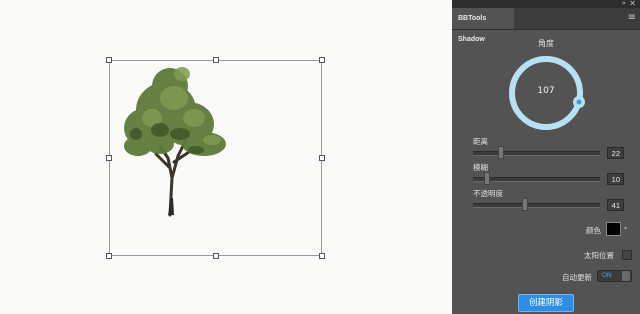  I want to click on create-shadow-button: 创建阴影, so click(546, 303).